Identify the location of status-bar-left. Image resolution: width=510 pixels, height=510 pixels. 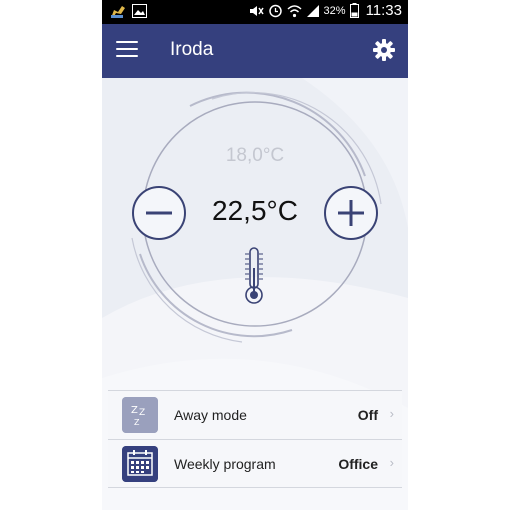
(128, 11).